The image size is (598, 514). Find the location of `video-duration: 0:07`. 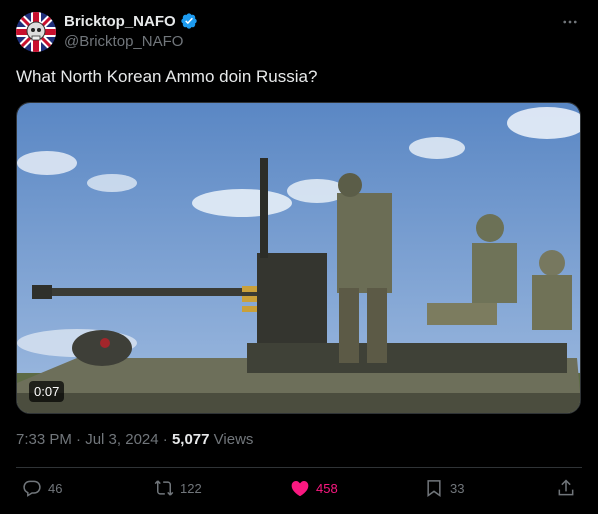

video-duration: 0:07 is located at coordinates (47, 391).